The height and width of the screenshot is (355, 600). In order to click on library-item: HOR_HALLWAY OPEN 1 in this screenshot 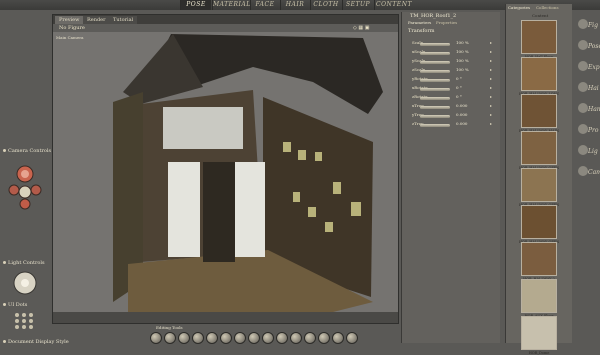, I will do `click(539, 150)`.